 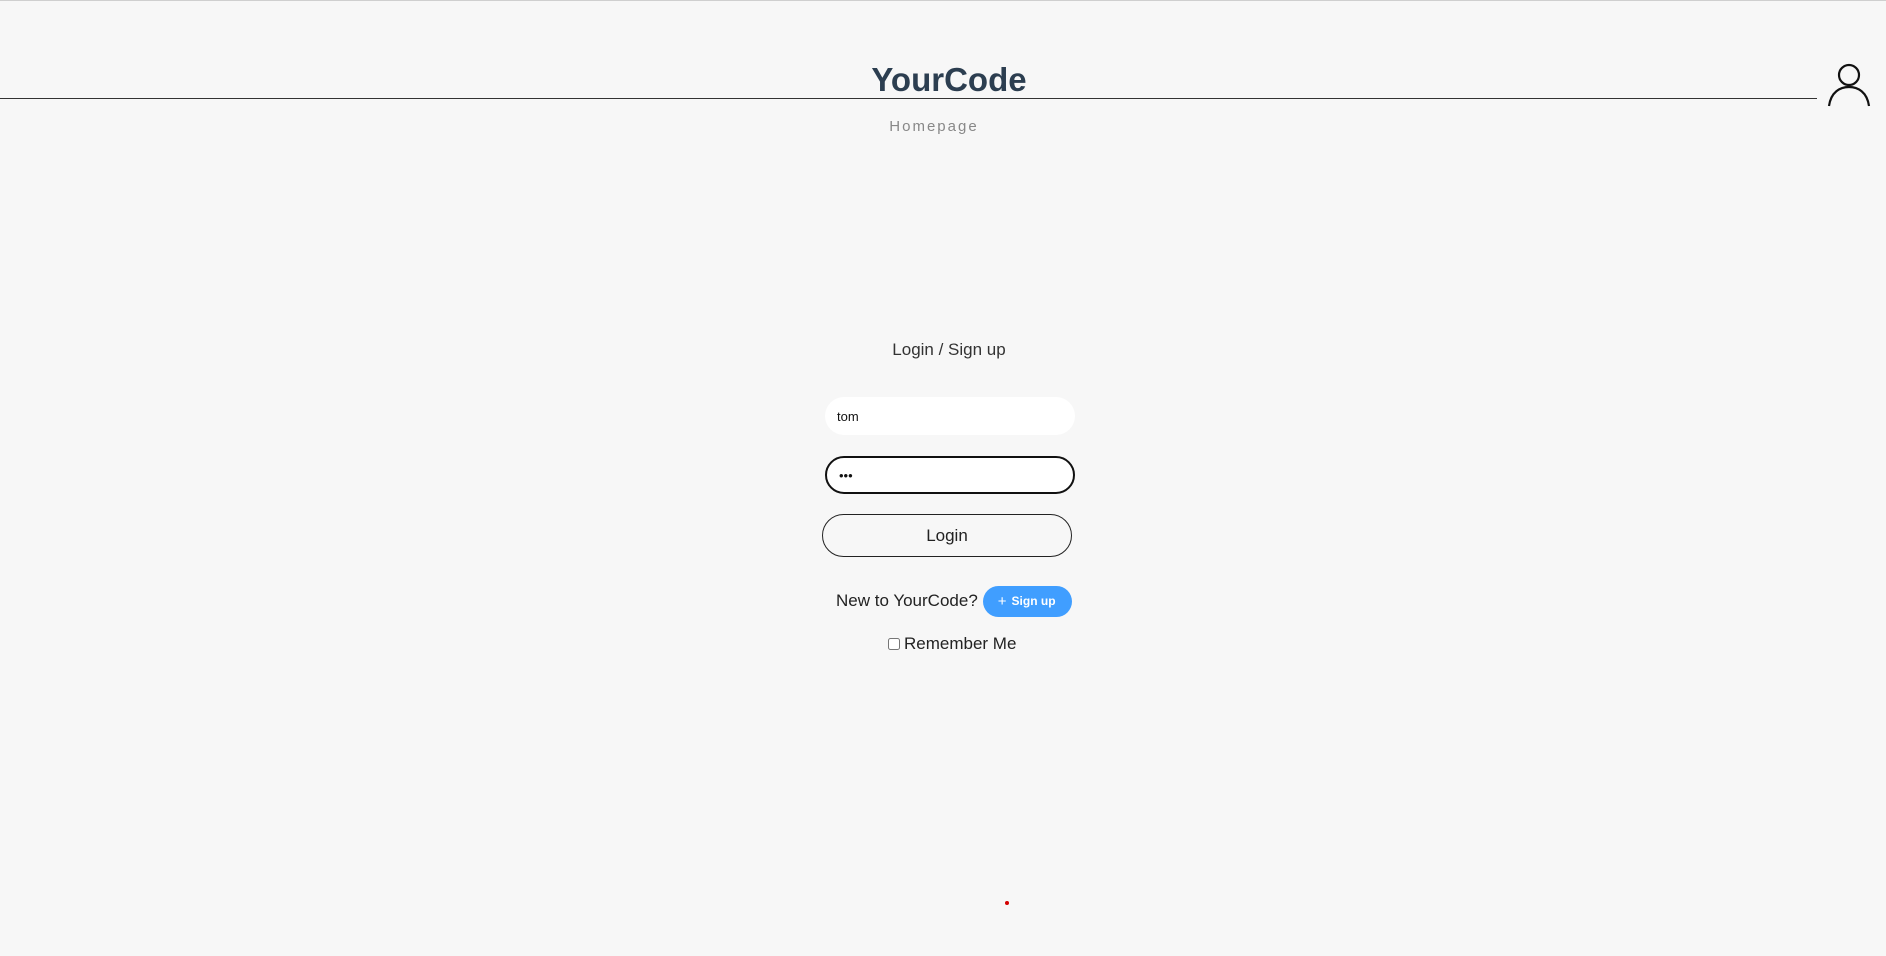 I want to click on login-button: Login, so click(x=947, y=535).